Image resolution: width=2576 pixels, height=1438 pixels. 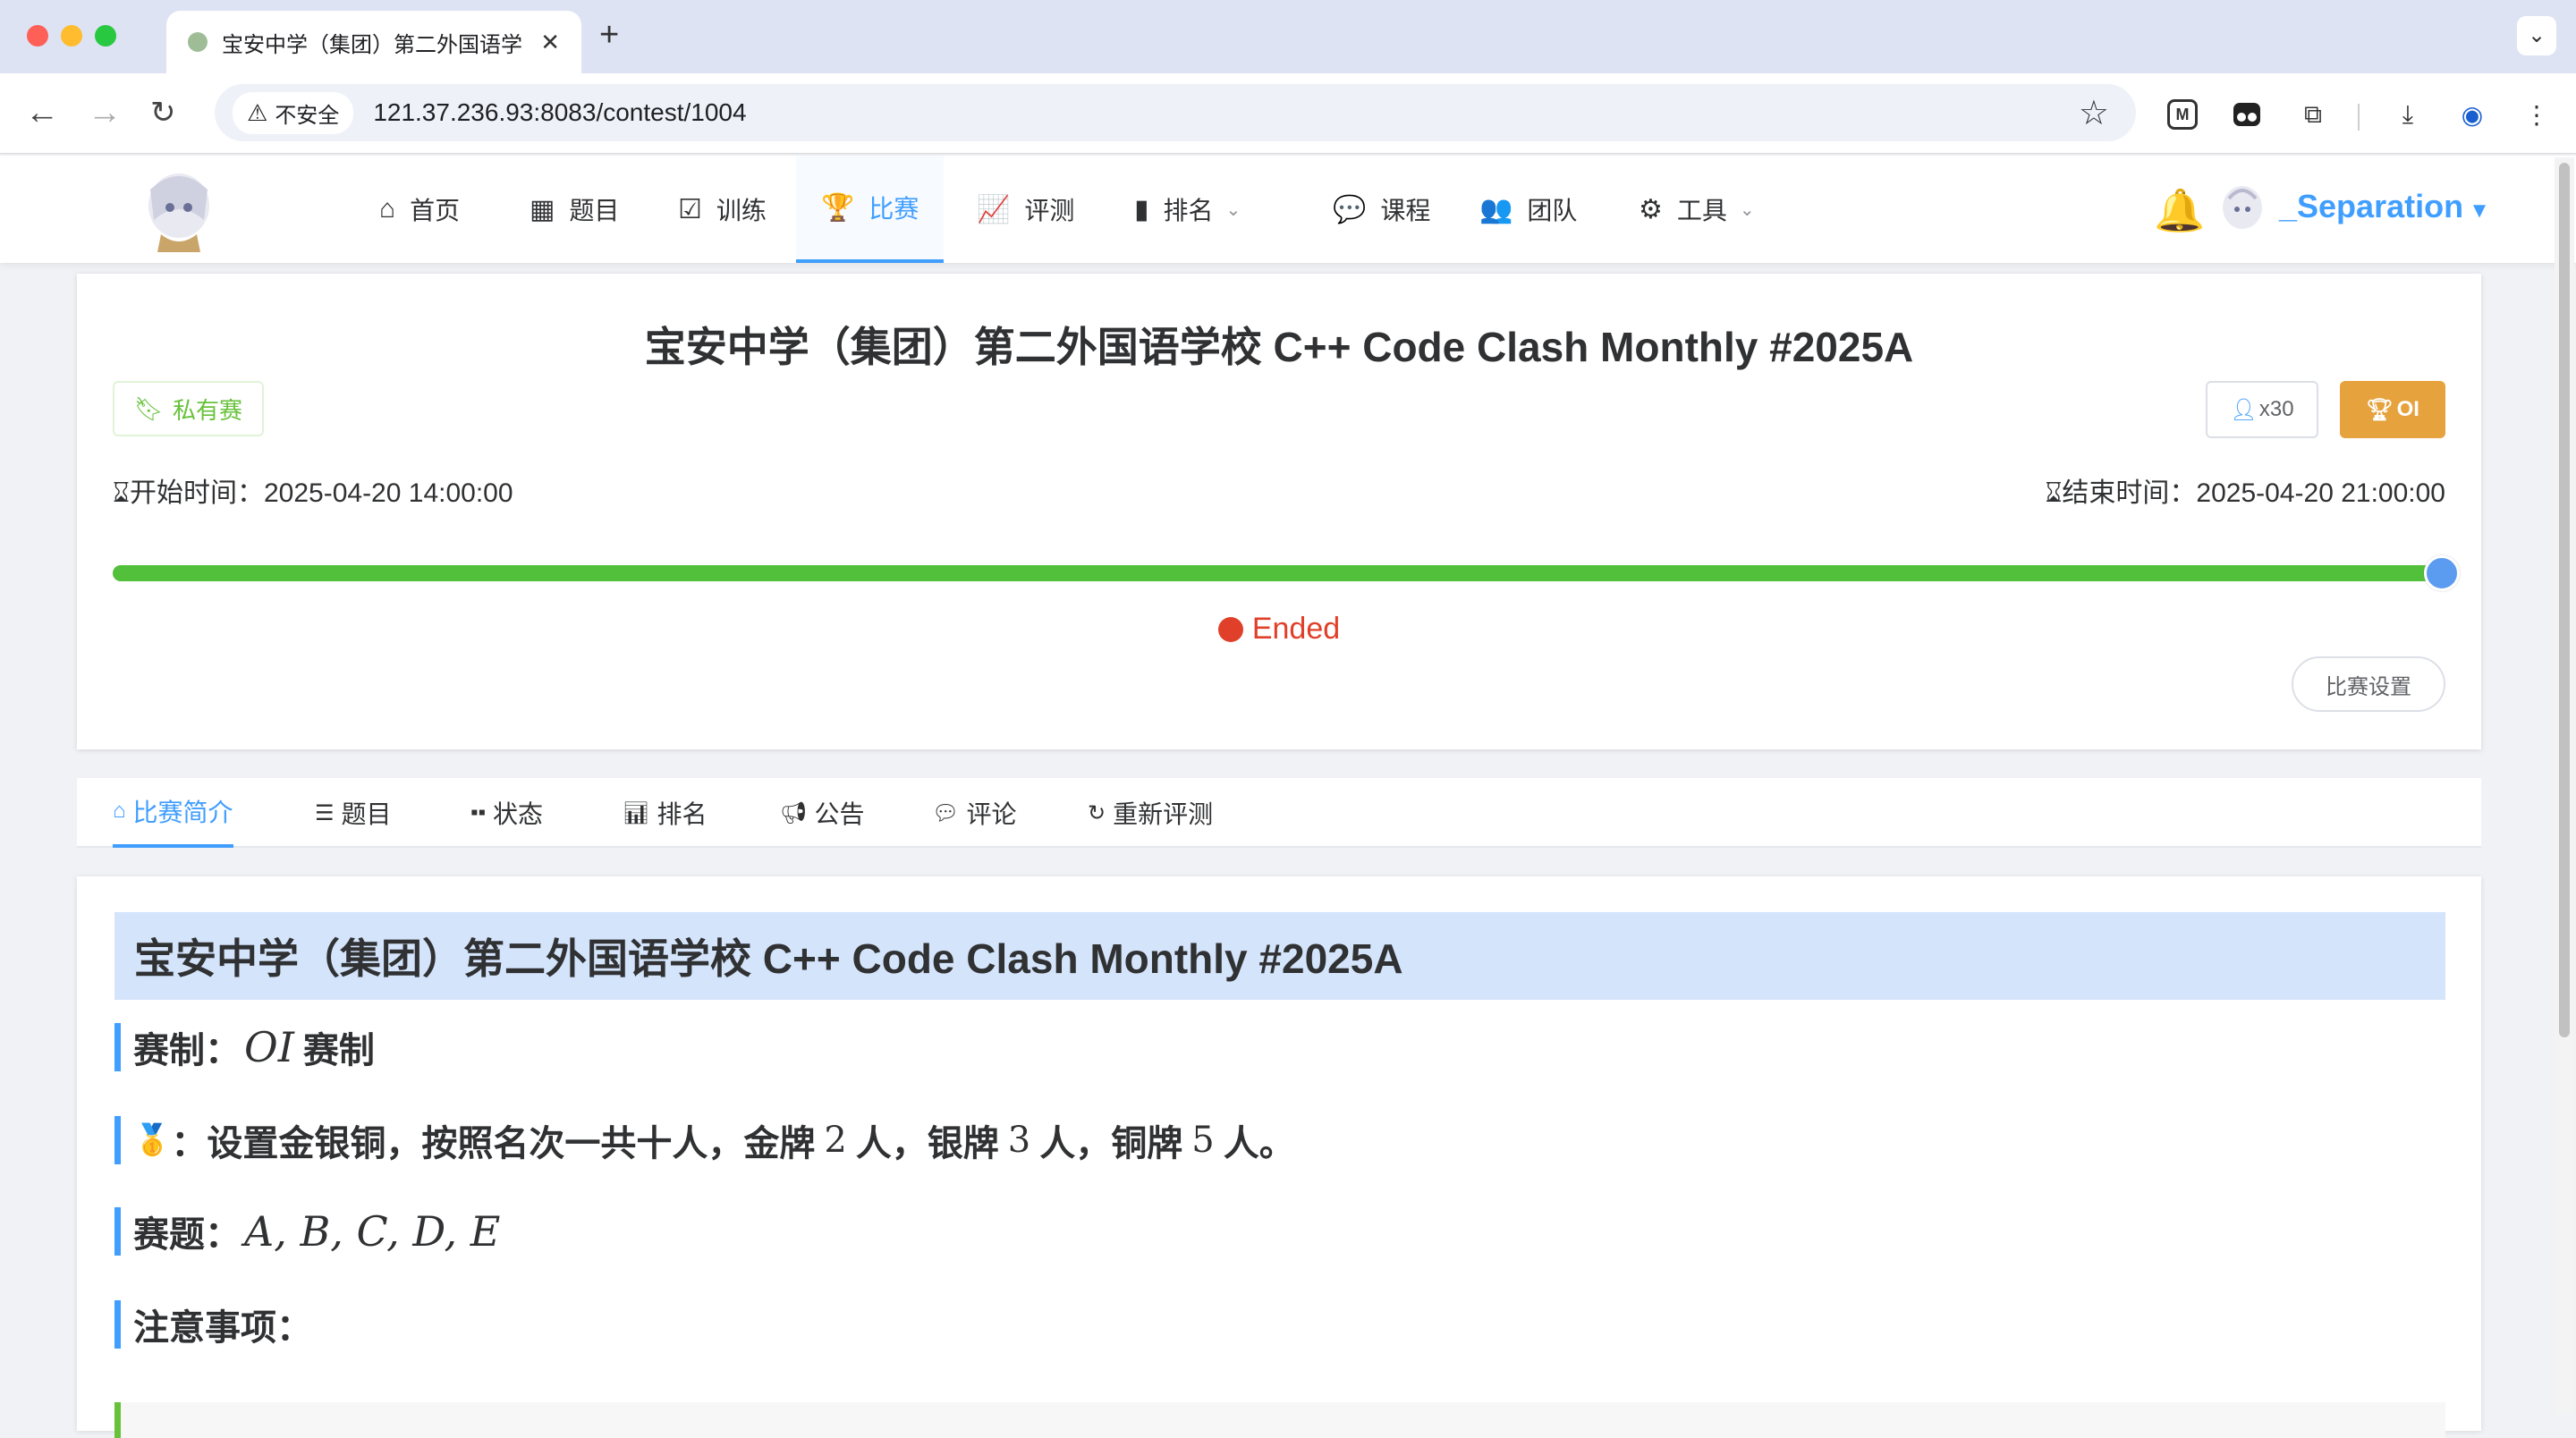 I want to click on list-icon: ☰, so click(x=325, y=812).